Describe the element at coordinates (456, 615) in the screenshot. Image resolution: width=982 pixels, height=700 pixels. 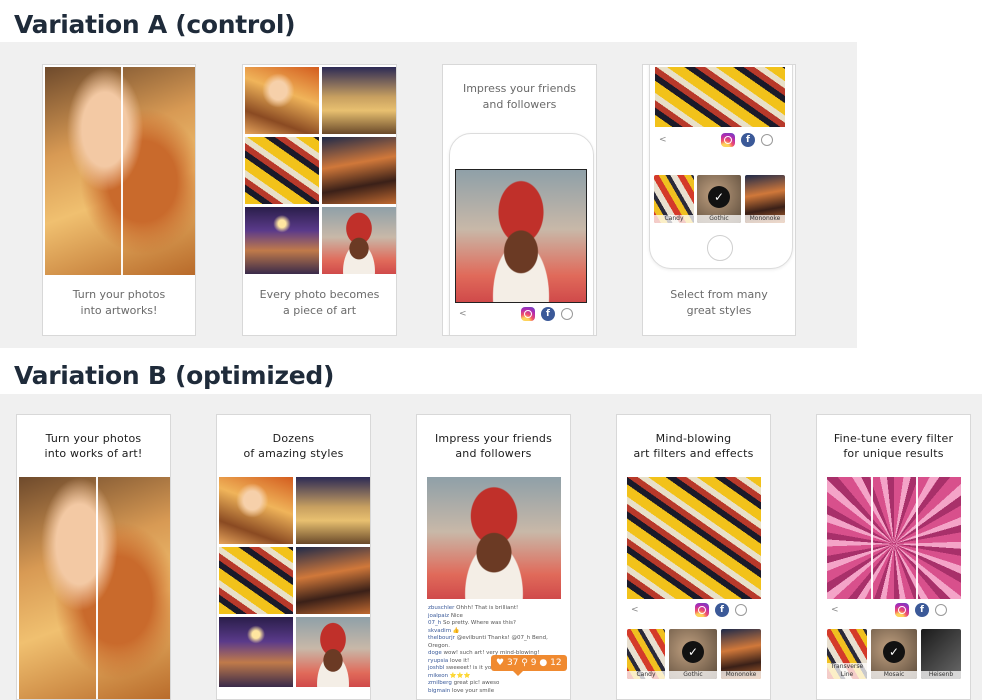
I see `comment-text: Nice` at that location.